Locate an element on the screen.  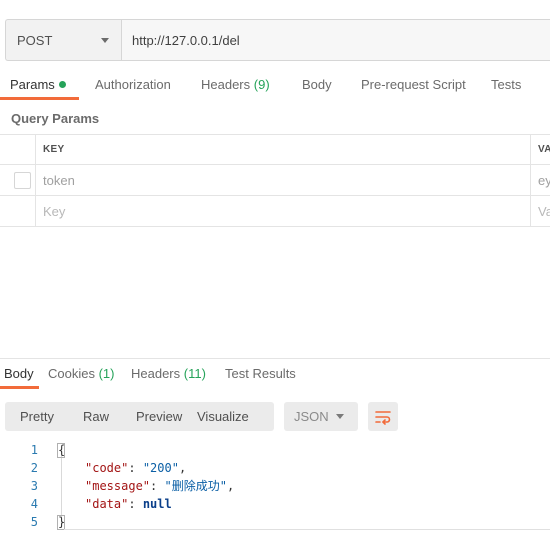
tab-tests-label: Tests is located at coordinates (506, 84).